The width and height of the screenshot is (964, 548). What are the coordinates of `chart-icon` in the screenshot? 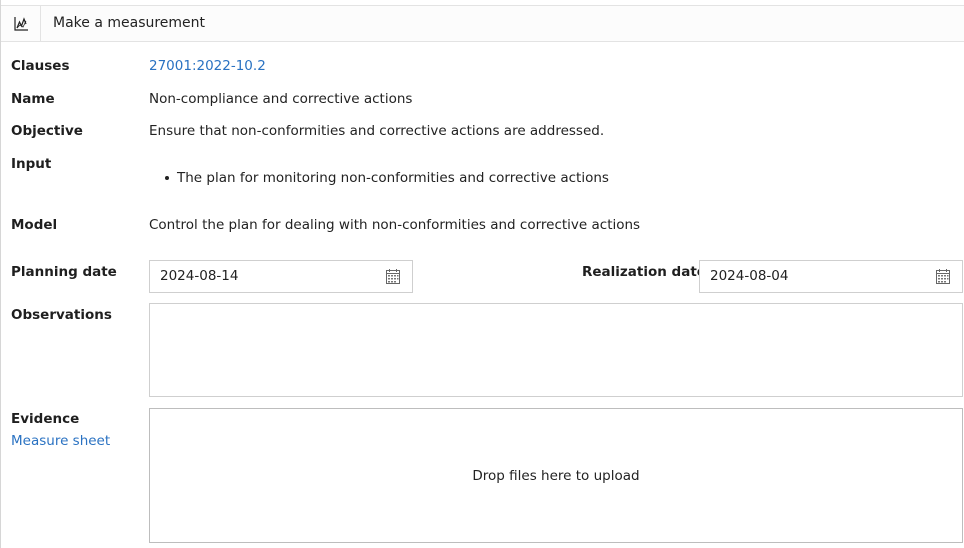 It's located at (21, 23).